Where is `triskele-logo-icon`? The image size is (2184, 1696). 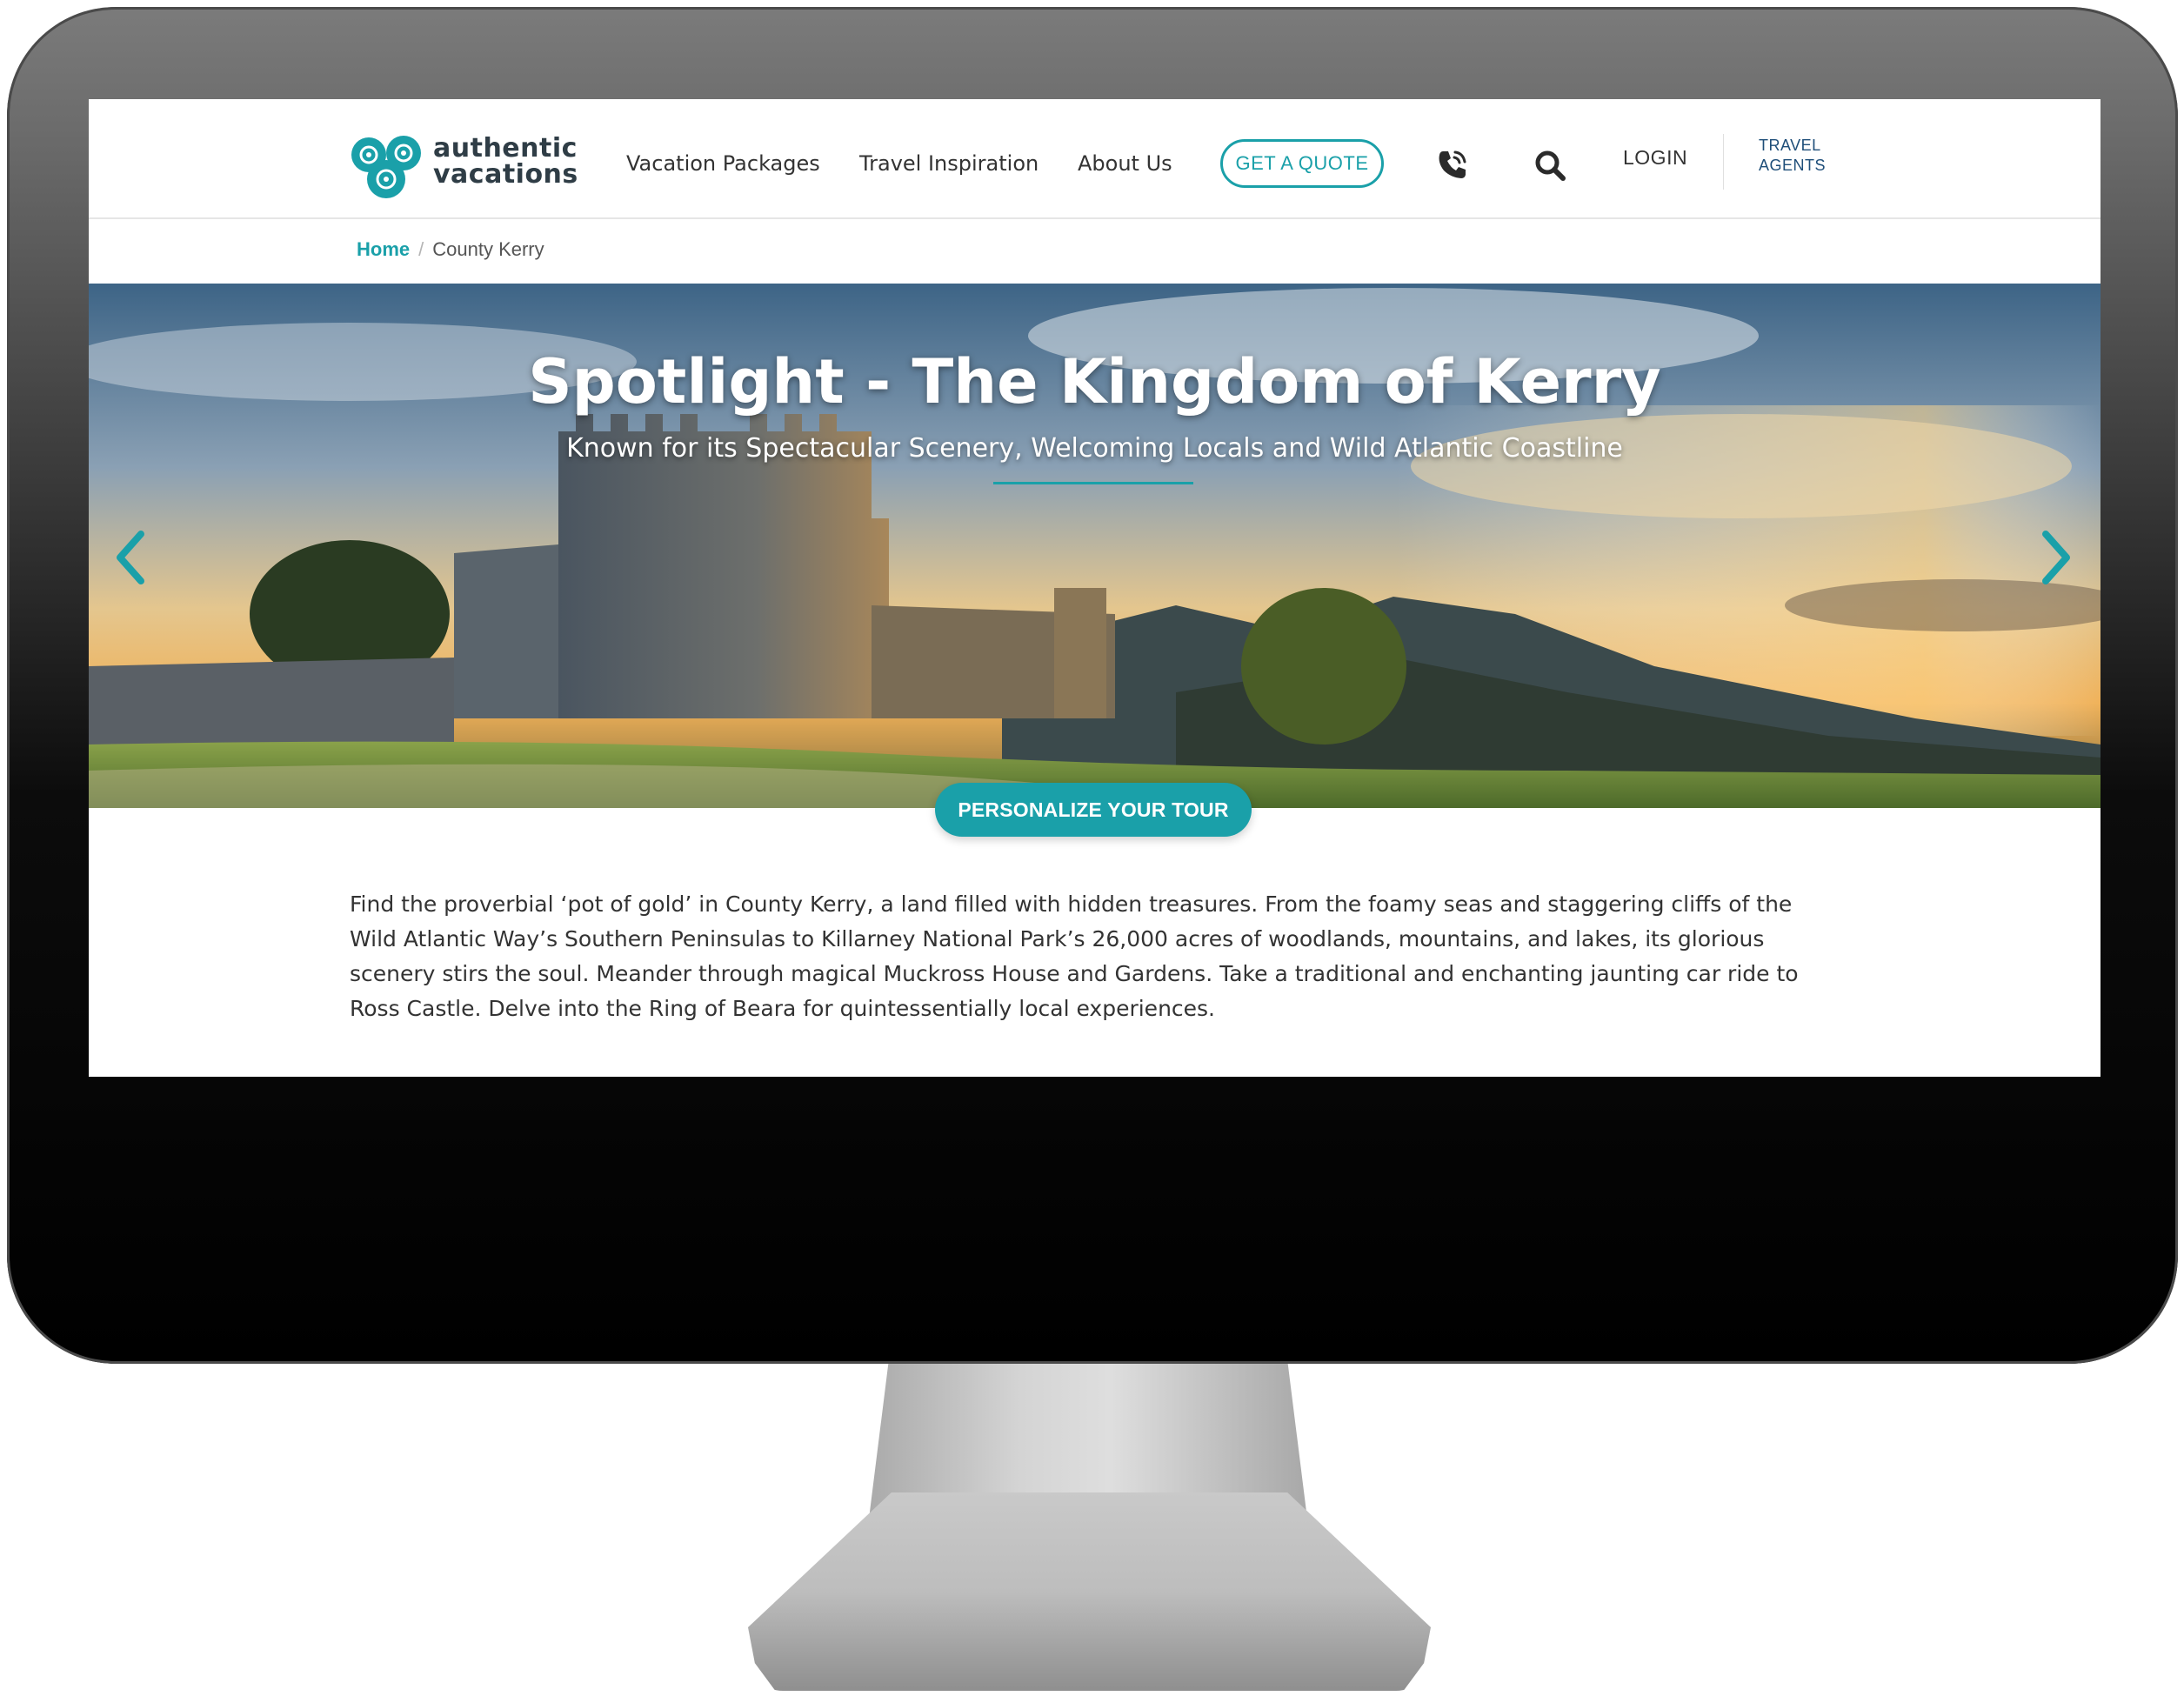
triskele-logo-icon is located at coordinates (386, 167).